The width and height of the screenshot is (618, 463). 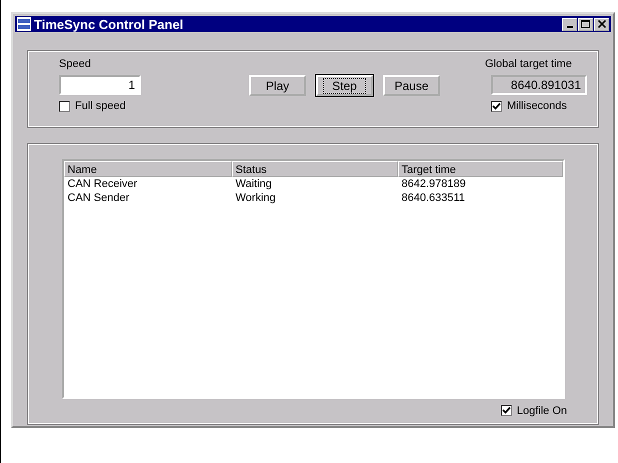 What do you see at coordinates (255, 197) in the screenshot?
I see `table-cell-text: Working` at bounding box center [255, 197].